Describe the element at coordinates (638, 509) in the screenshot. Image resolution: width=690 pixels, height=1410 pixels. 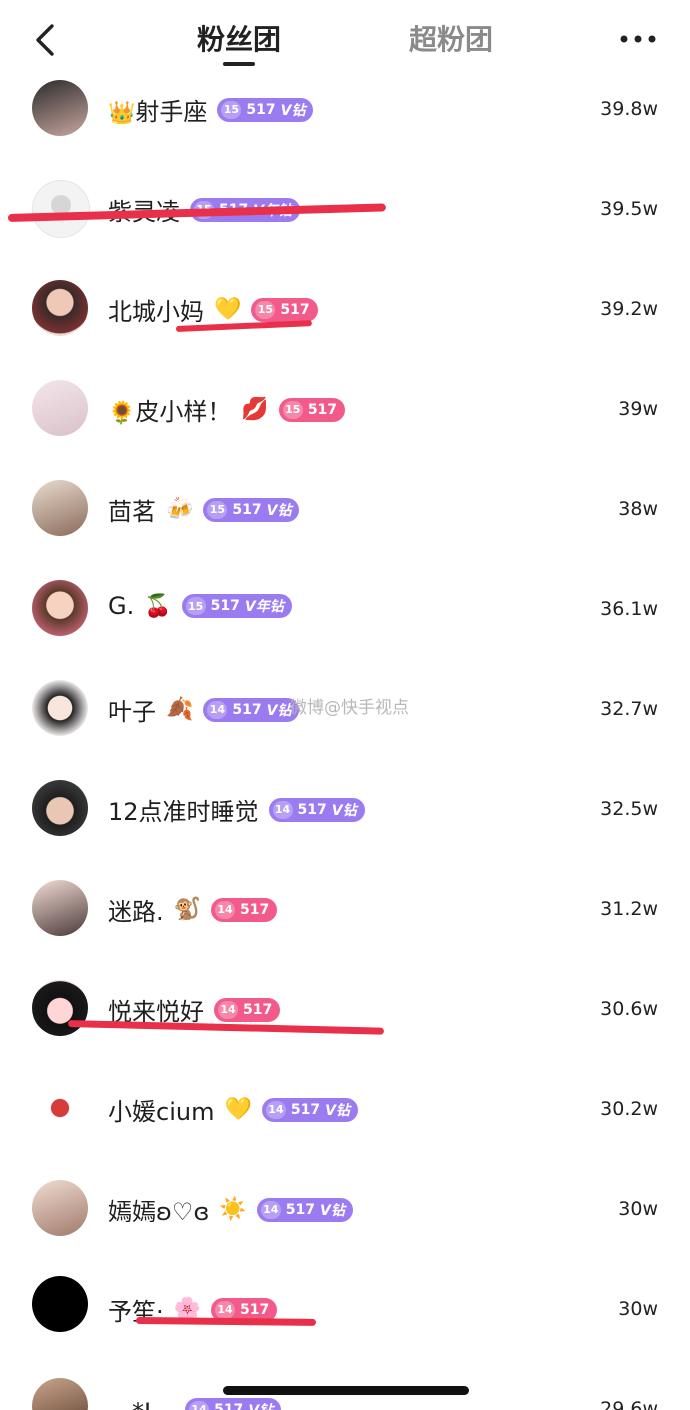
I see `fan-count: 38w` at that location.